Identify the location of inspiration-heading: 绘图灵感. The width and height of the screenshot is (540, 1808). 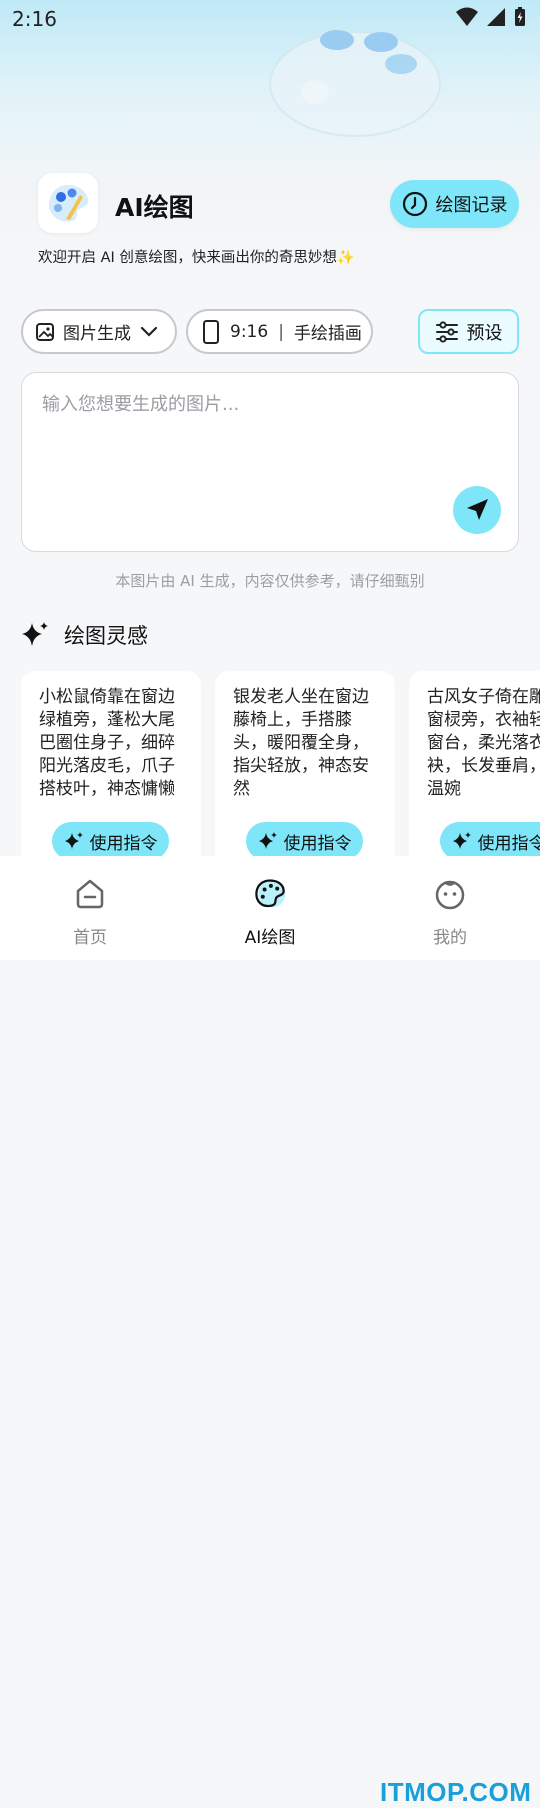
(84, 635).